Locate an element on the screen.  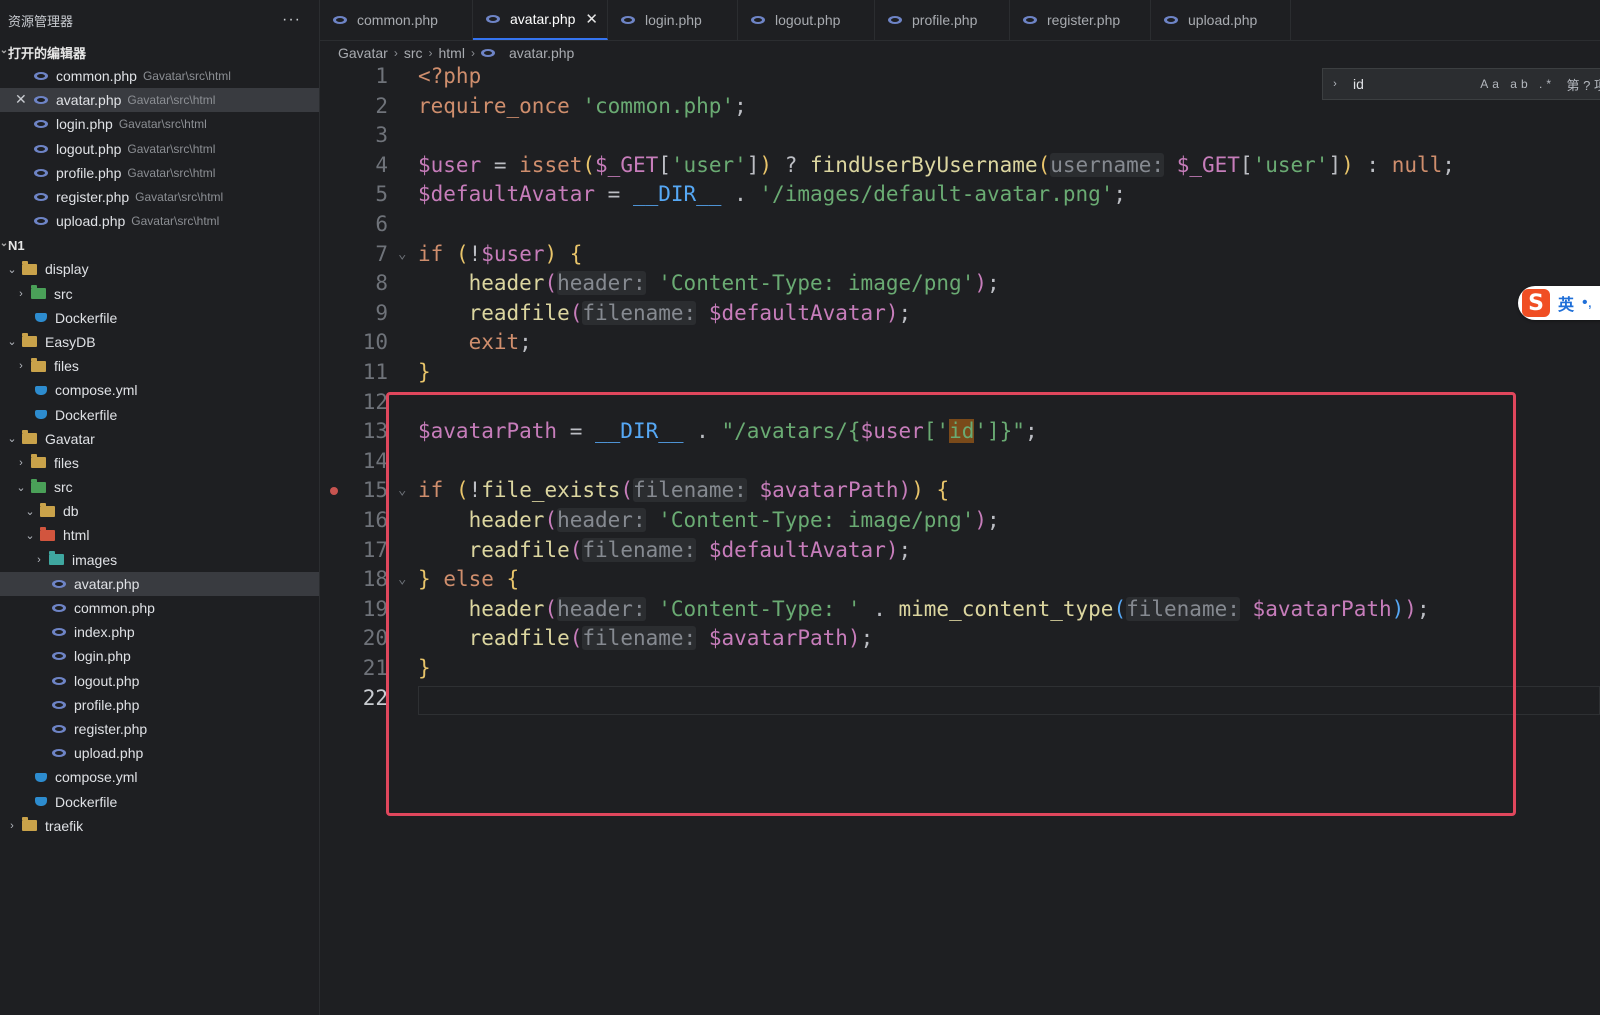
open-editor-item: register.php Gavatar\src\html is located at coordinates (159, 197).